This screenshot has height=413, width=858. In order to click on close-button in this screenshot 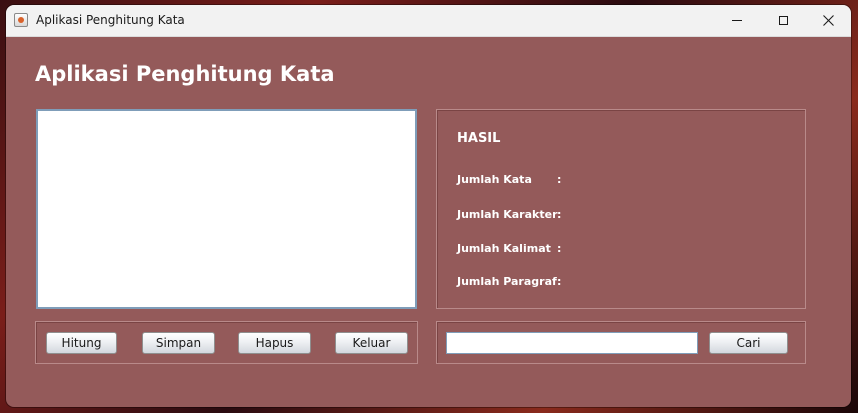, I will do `click(828, 20)`.